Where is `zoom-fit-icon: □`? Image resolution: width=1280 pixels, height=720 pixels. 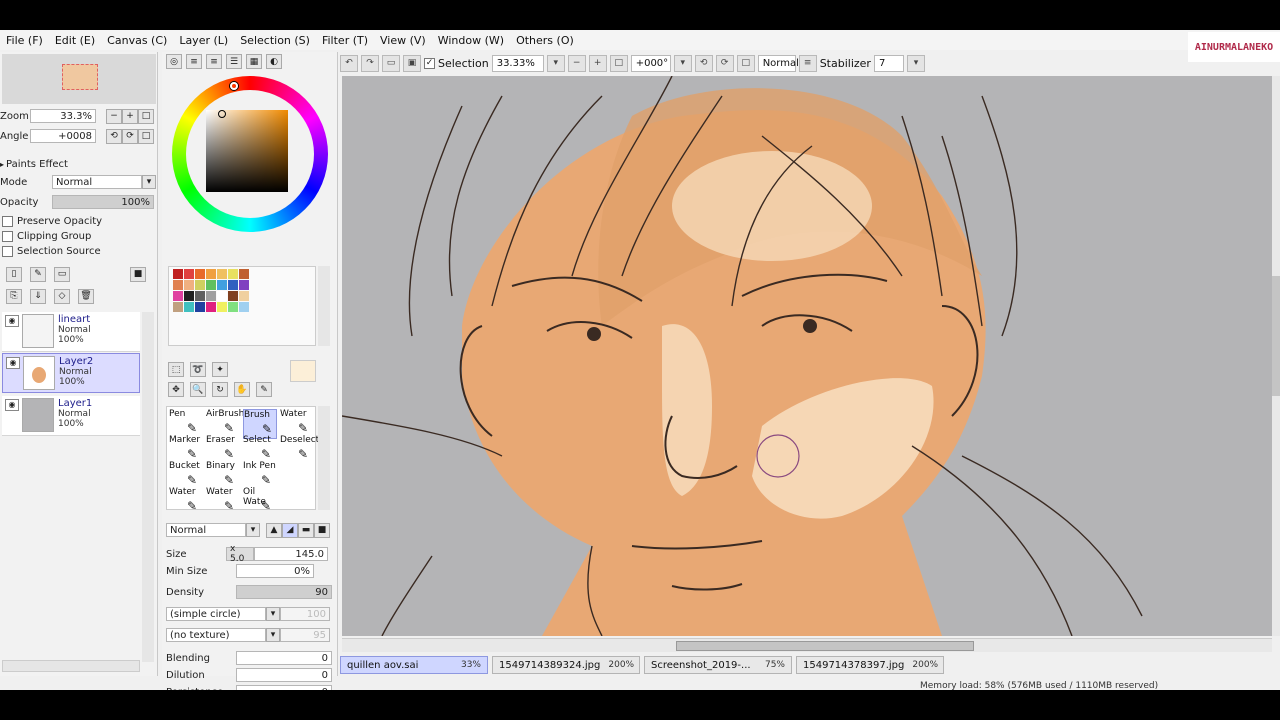
zoom-fit-icon: □ is located at coordinates (146, 116).